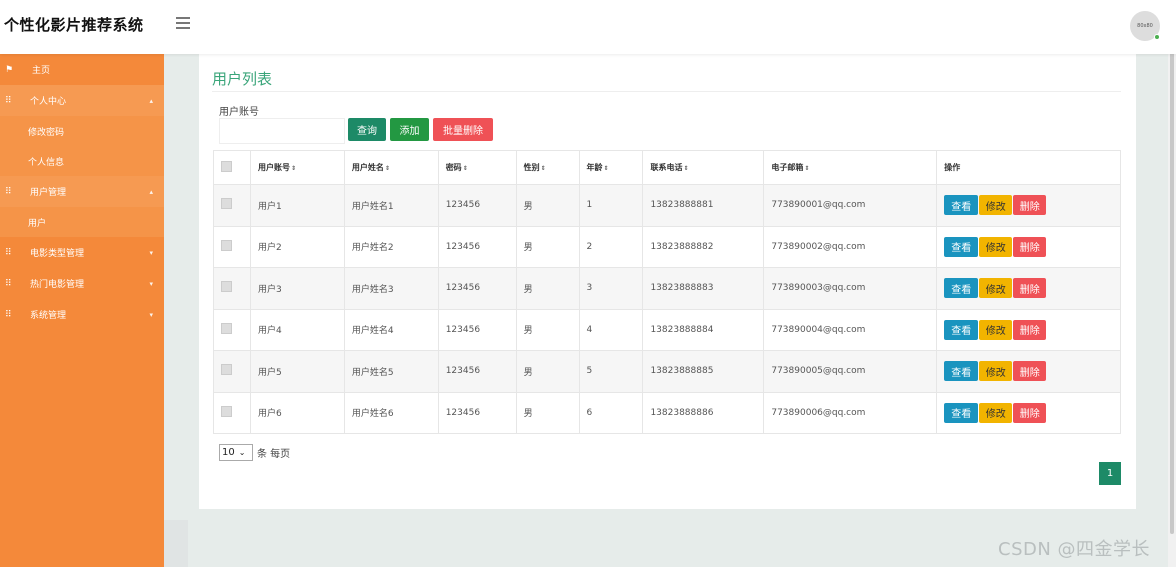 The image size is (1176, 567). What do you see at coordinates (57, 285) in the screenshot?
I see `sidebar-item-label: 热门电影管理` at bounding box center [57, 285].